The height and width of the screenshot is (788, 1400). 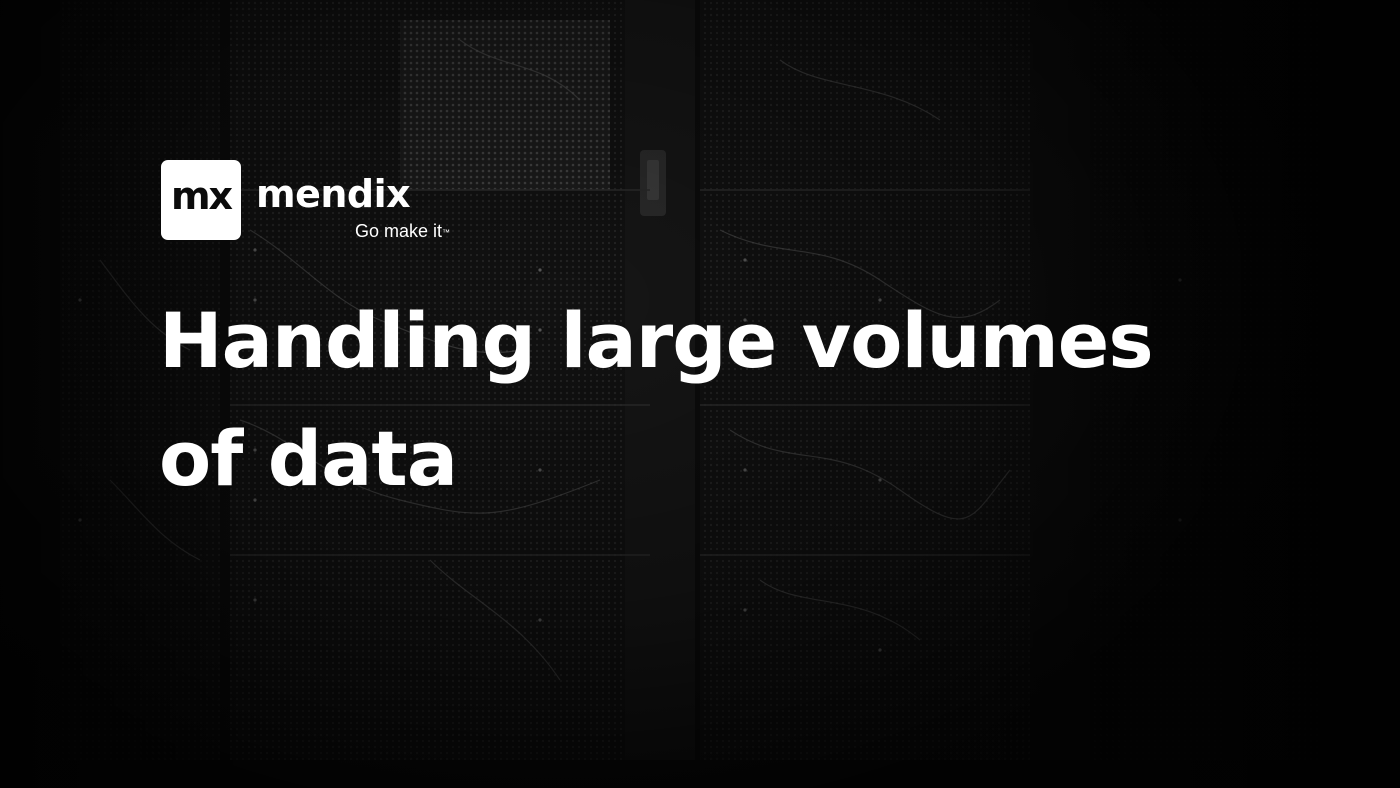 What do you see at coordinates (399, 231) in the screenshot?
I see `tagline-text: Go make it` at bounding box center [399, 231].